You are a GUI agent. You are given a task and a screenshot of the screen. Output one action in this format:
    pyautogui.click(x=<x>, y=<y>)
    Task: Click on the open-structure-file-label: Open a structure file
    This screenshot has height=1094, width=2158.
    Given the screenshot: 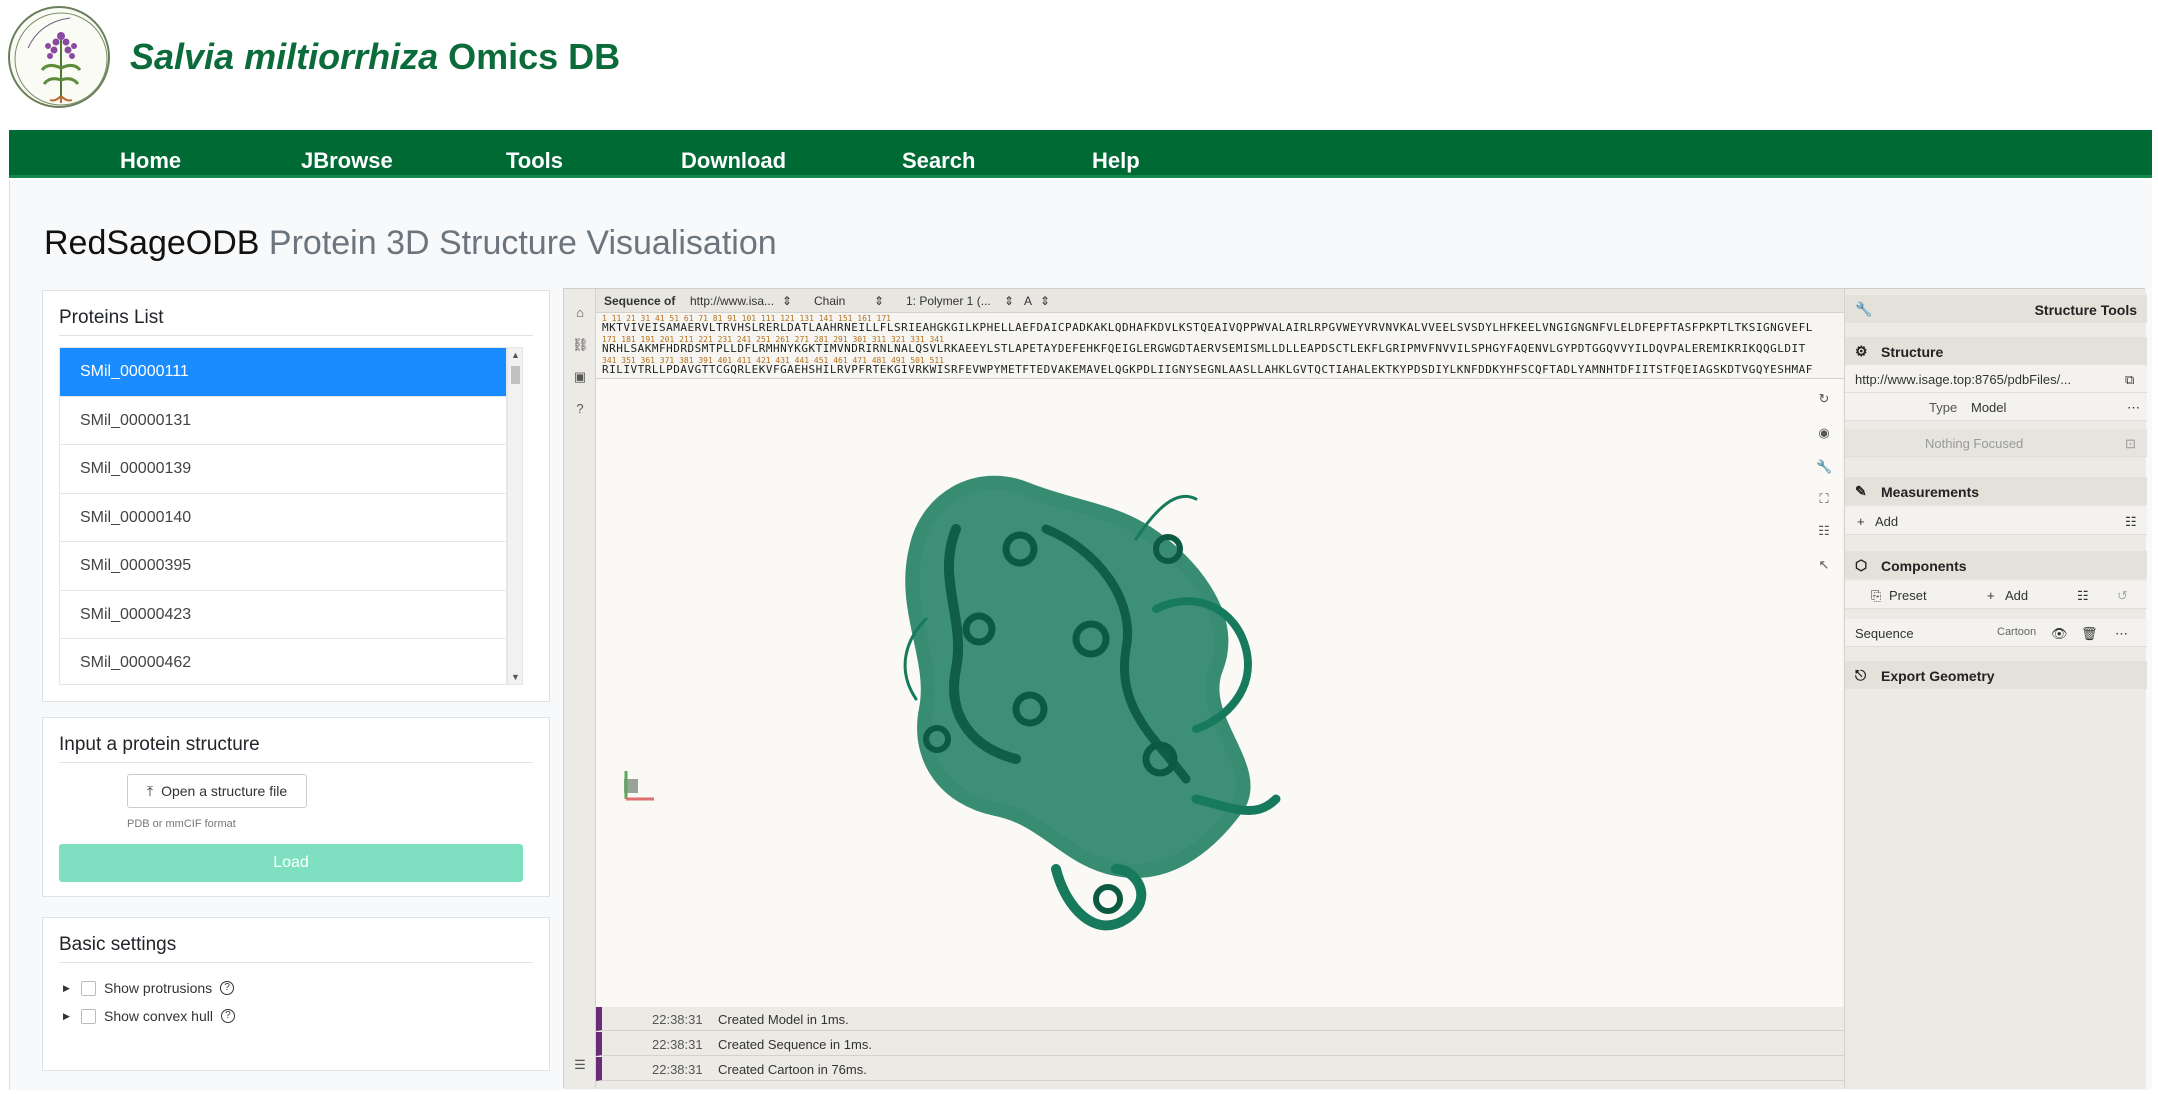 What is the action you would take?
    pyautogui.click(x=224, y=791)
    